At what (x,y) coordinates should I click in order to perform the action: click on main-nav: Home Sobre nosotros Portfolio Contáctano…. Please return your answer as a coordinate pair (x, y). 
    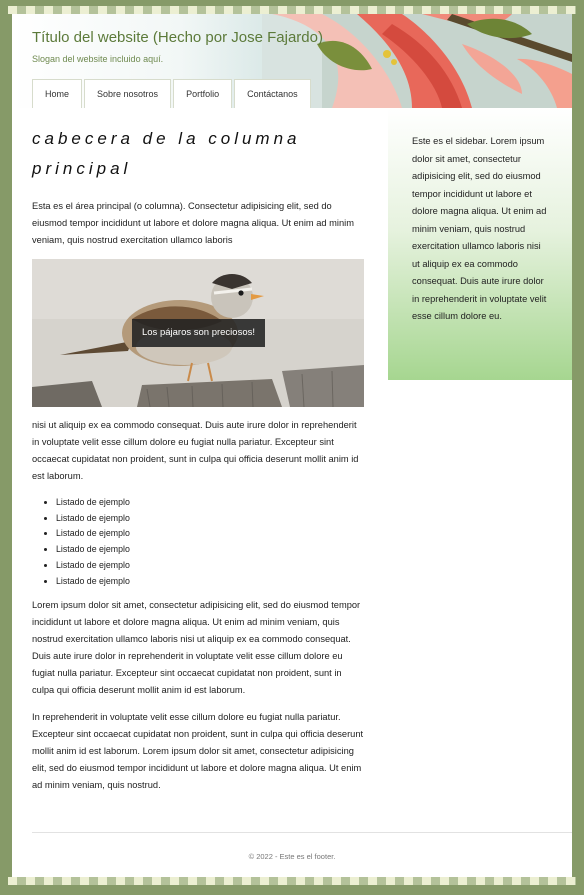
    Looking at the image, I should click on (171, 93).